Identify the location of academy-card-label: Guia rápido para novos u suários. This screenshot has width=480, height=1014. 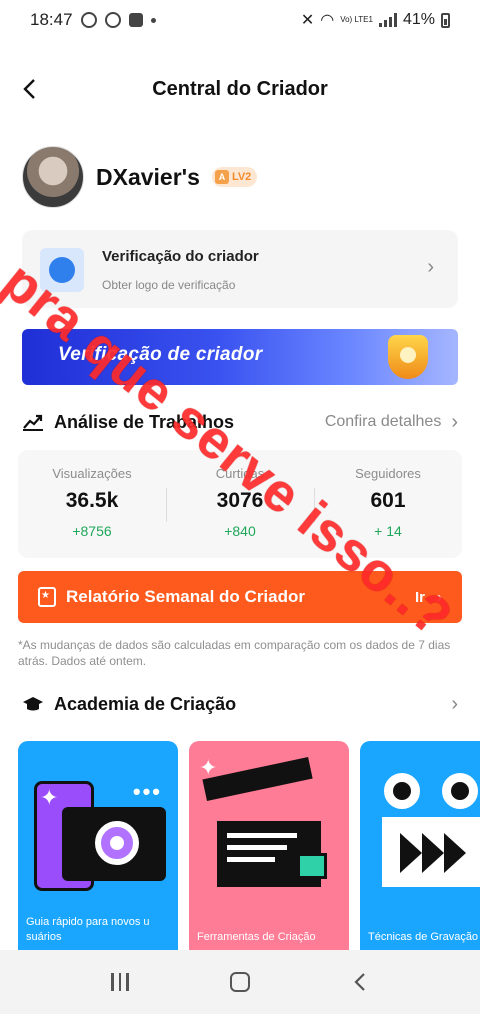
(88, 929).